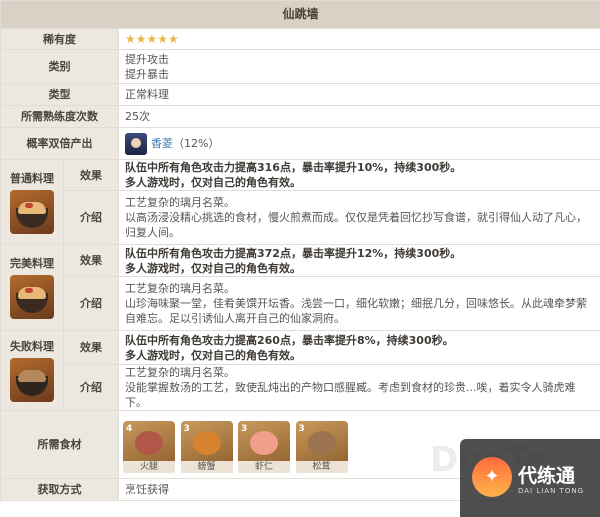 The width and height of the screenshot is (600, 517). I want to click on watermark: 代练通 DAI LIAN TONG, so click(530, 478).